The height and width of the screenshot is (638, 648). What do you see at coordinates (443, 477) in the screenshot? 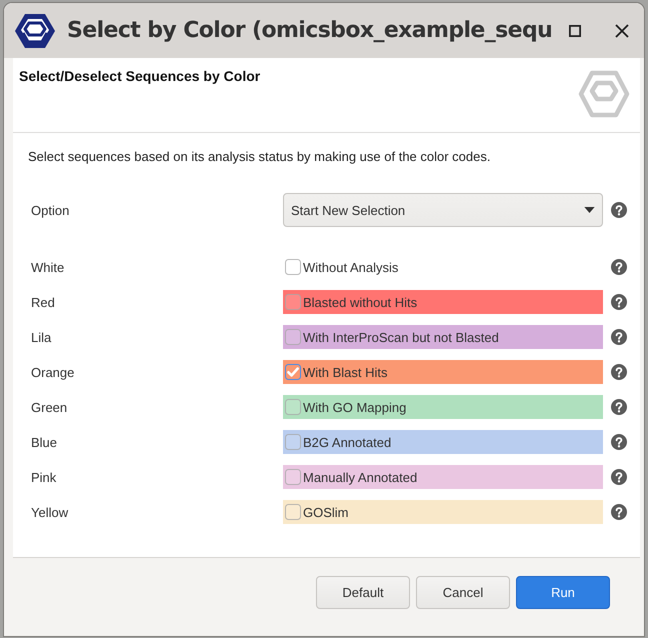
I see `status-option: Manually Annotated` at bounding box center [443, 477].